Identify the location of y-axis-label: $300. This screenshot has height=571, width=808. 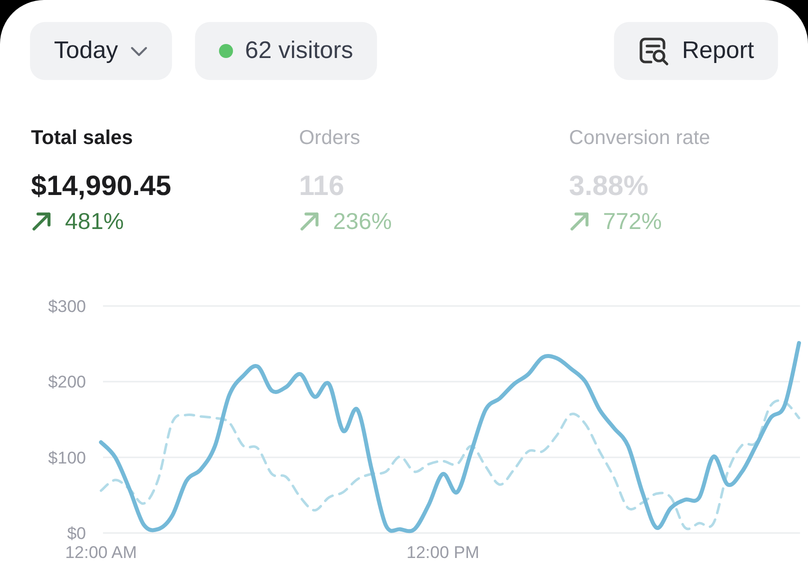
(67, 306).